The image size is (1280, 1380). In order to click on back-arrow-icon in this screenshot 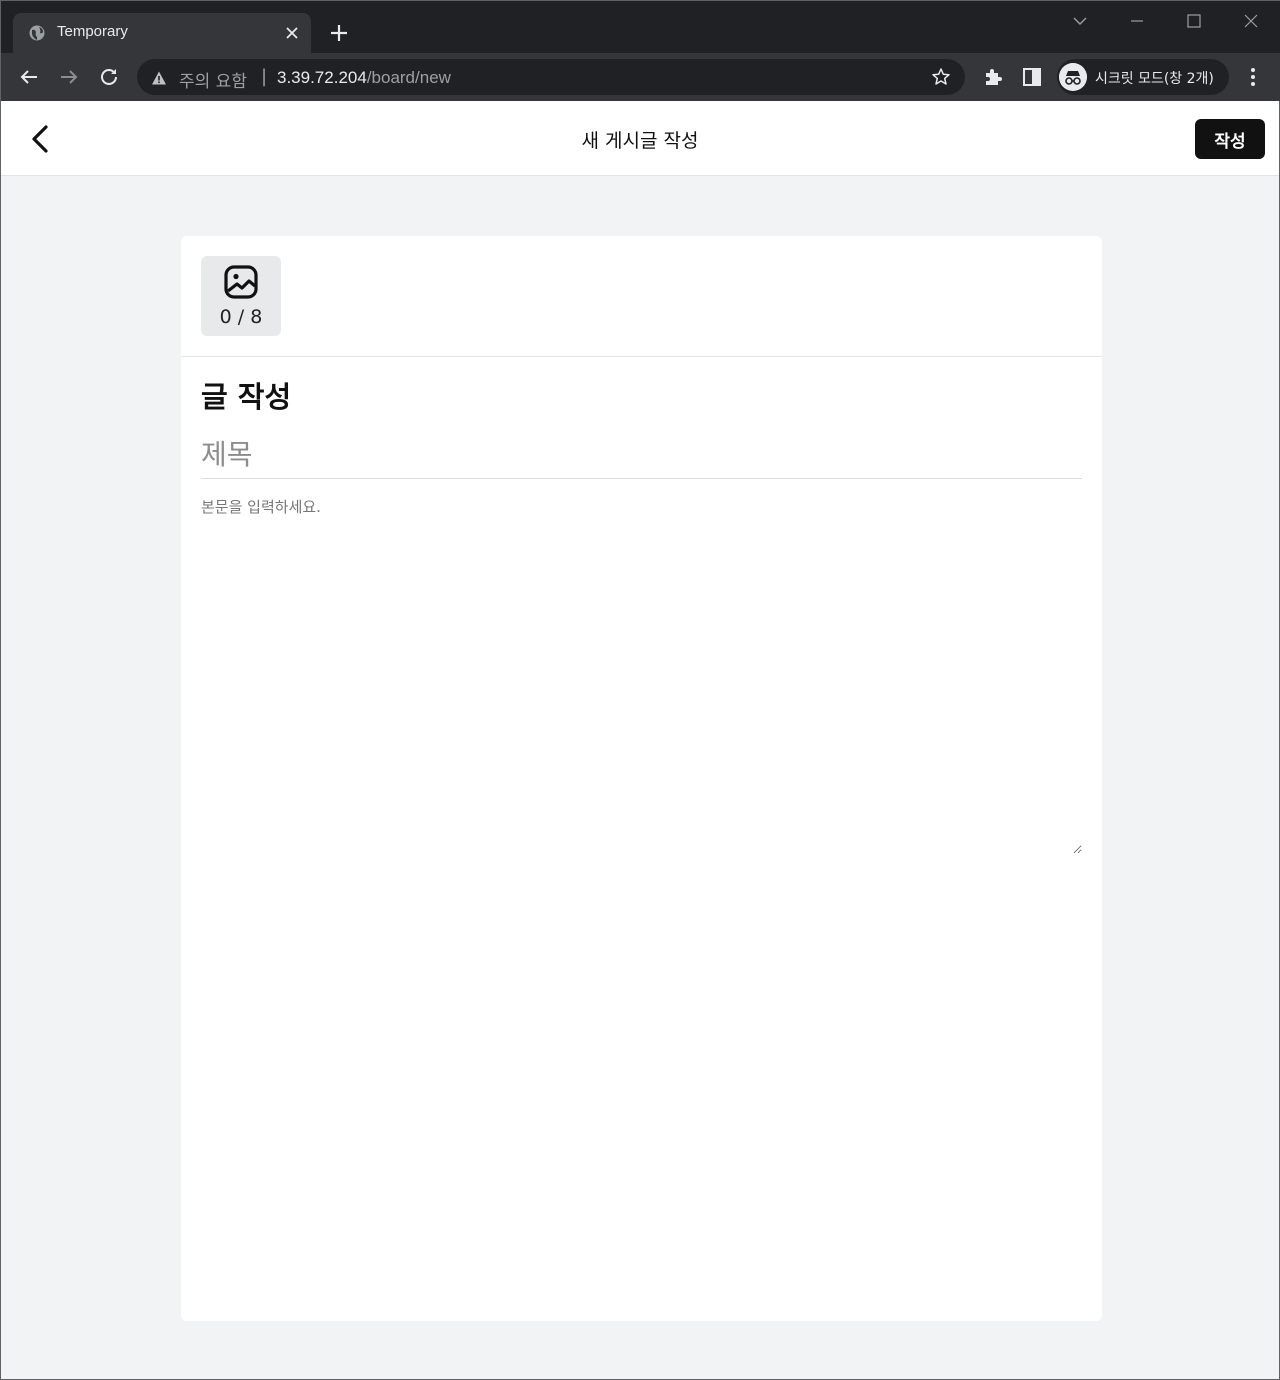, I will do `click(29, 77)`.